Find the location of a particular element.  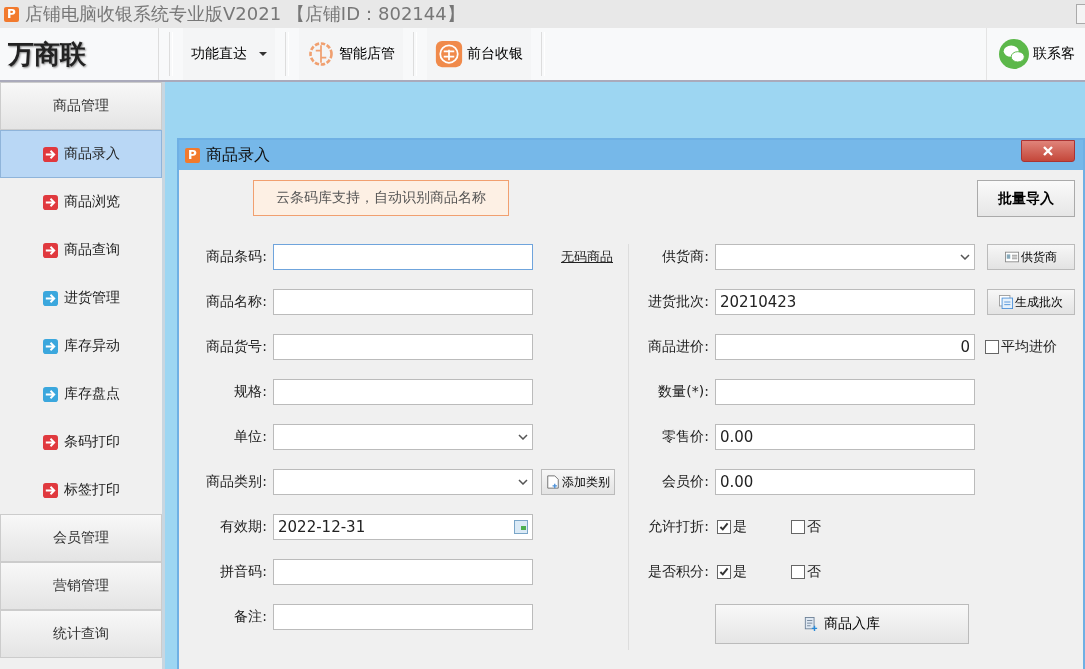

field-label: 有效期: is located at coordinates (243, 527).